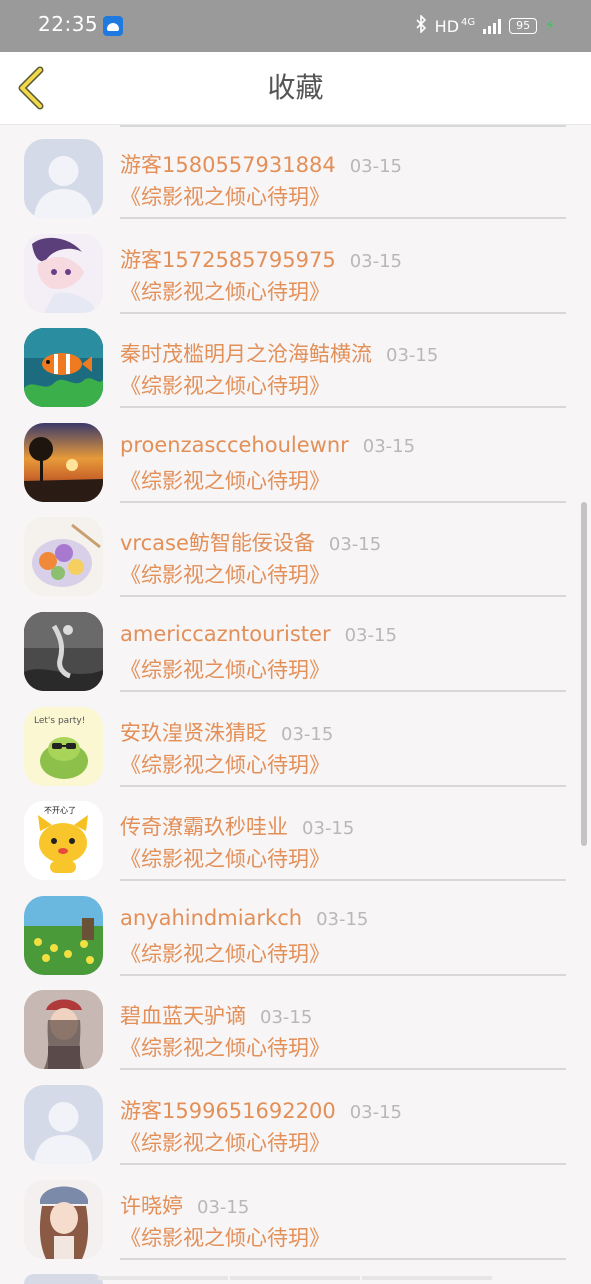  Describe the element at coordinates (63, 462) in the screenshot. I see `sunset-tree-avatar` at that location.